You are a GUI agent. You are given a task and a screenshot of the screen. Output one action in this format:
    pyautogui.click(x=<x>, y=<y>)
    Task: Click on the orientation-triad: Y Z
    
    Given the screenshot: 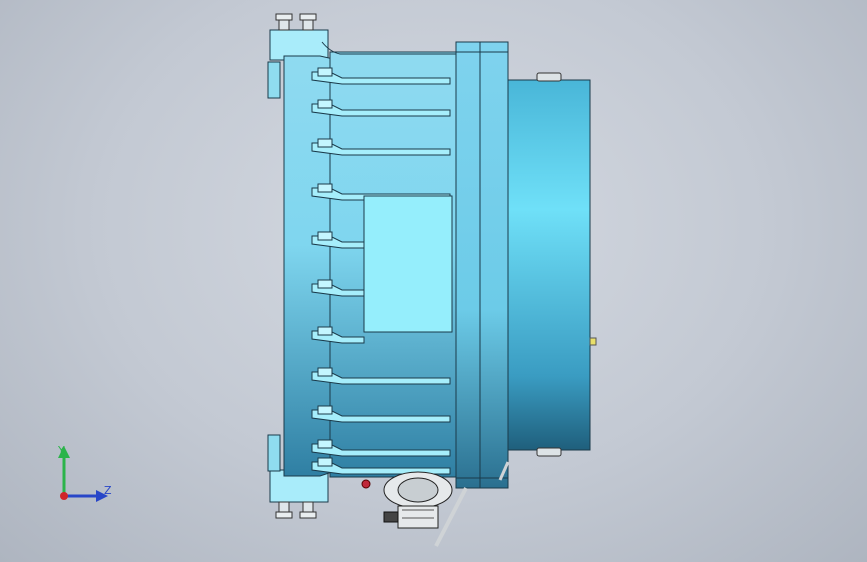 What is the action you would take?
    pyautogui.click(x=79, y=475)
    